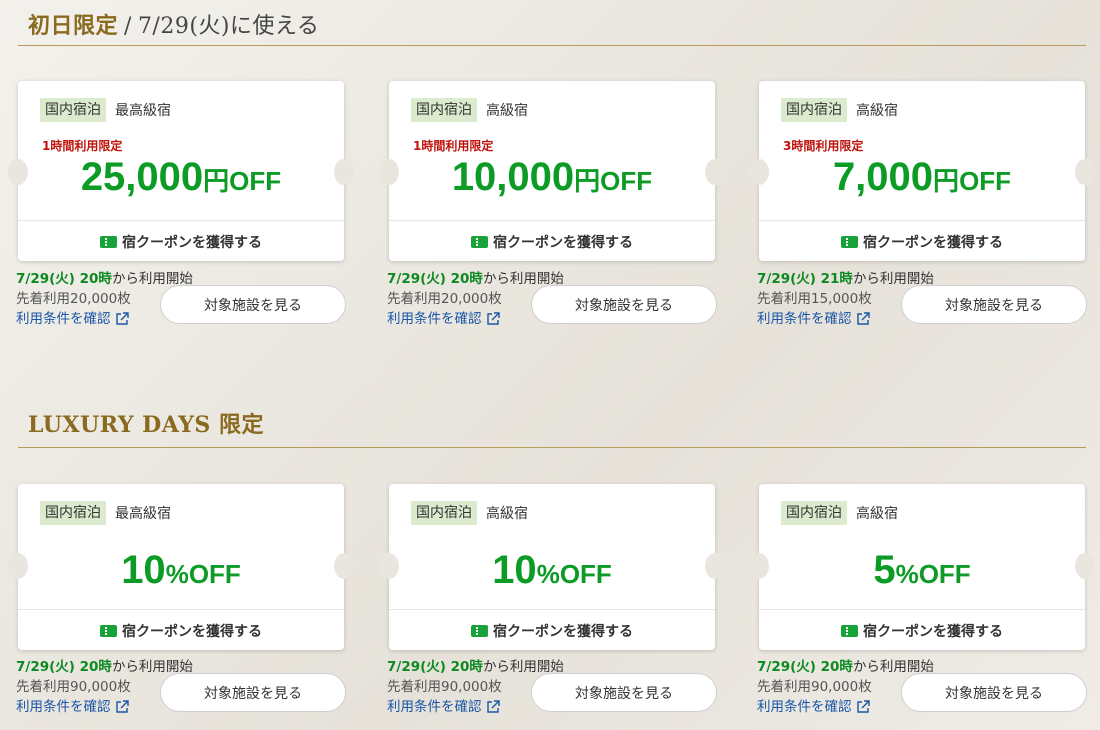 This screenshot has height=730, width=1100. Describe the element at coordinates (146, 425) in the screenshot. I see `section-title-luxury-days: LUXURY DAYS 限定` at that location.